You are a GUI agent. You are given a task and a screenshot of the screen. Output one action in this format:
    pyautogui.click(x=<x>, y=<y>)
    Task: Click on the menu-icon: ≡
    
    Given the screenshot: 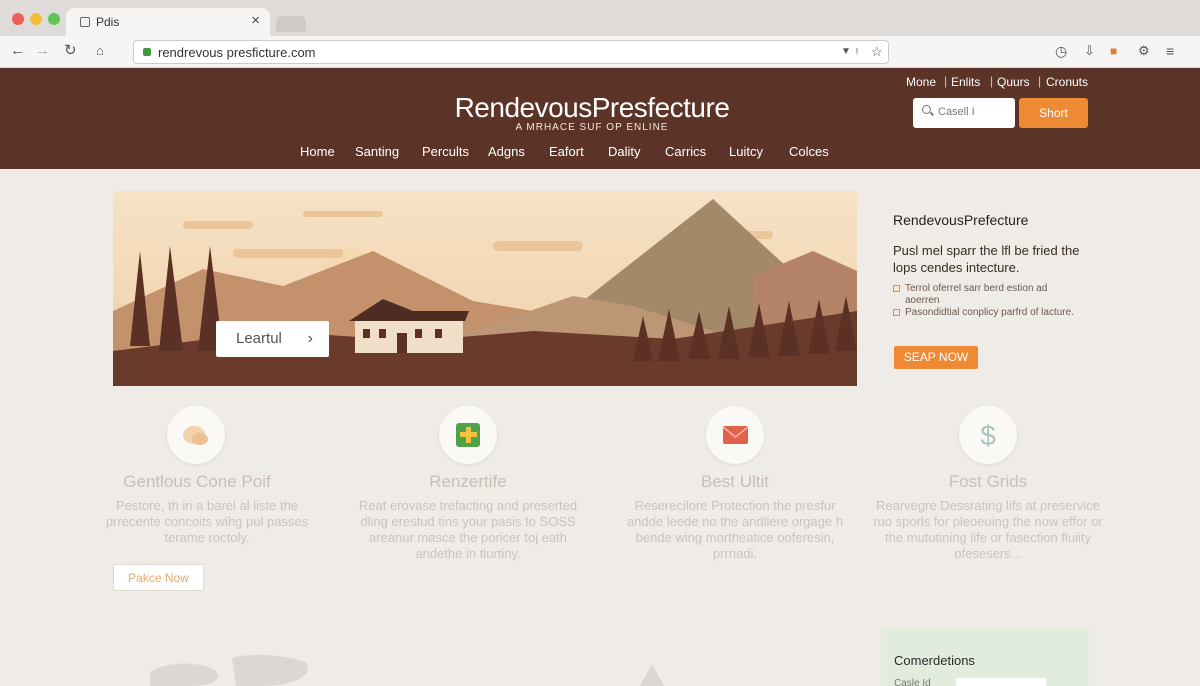 What is the action you would take?
    pyautogui.click(x=1170, y=51)
    